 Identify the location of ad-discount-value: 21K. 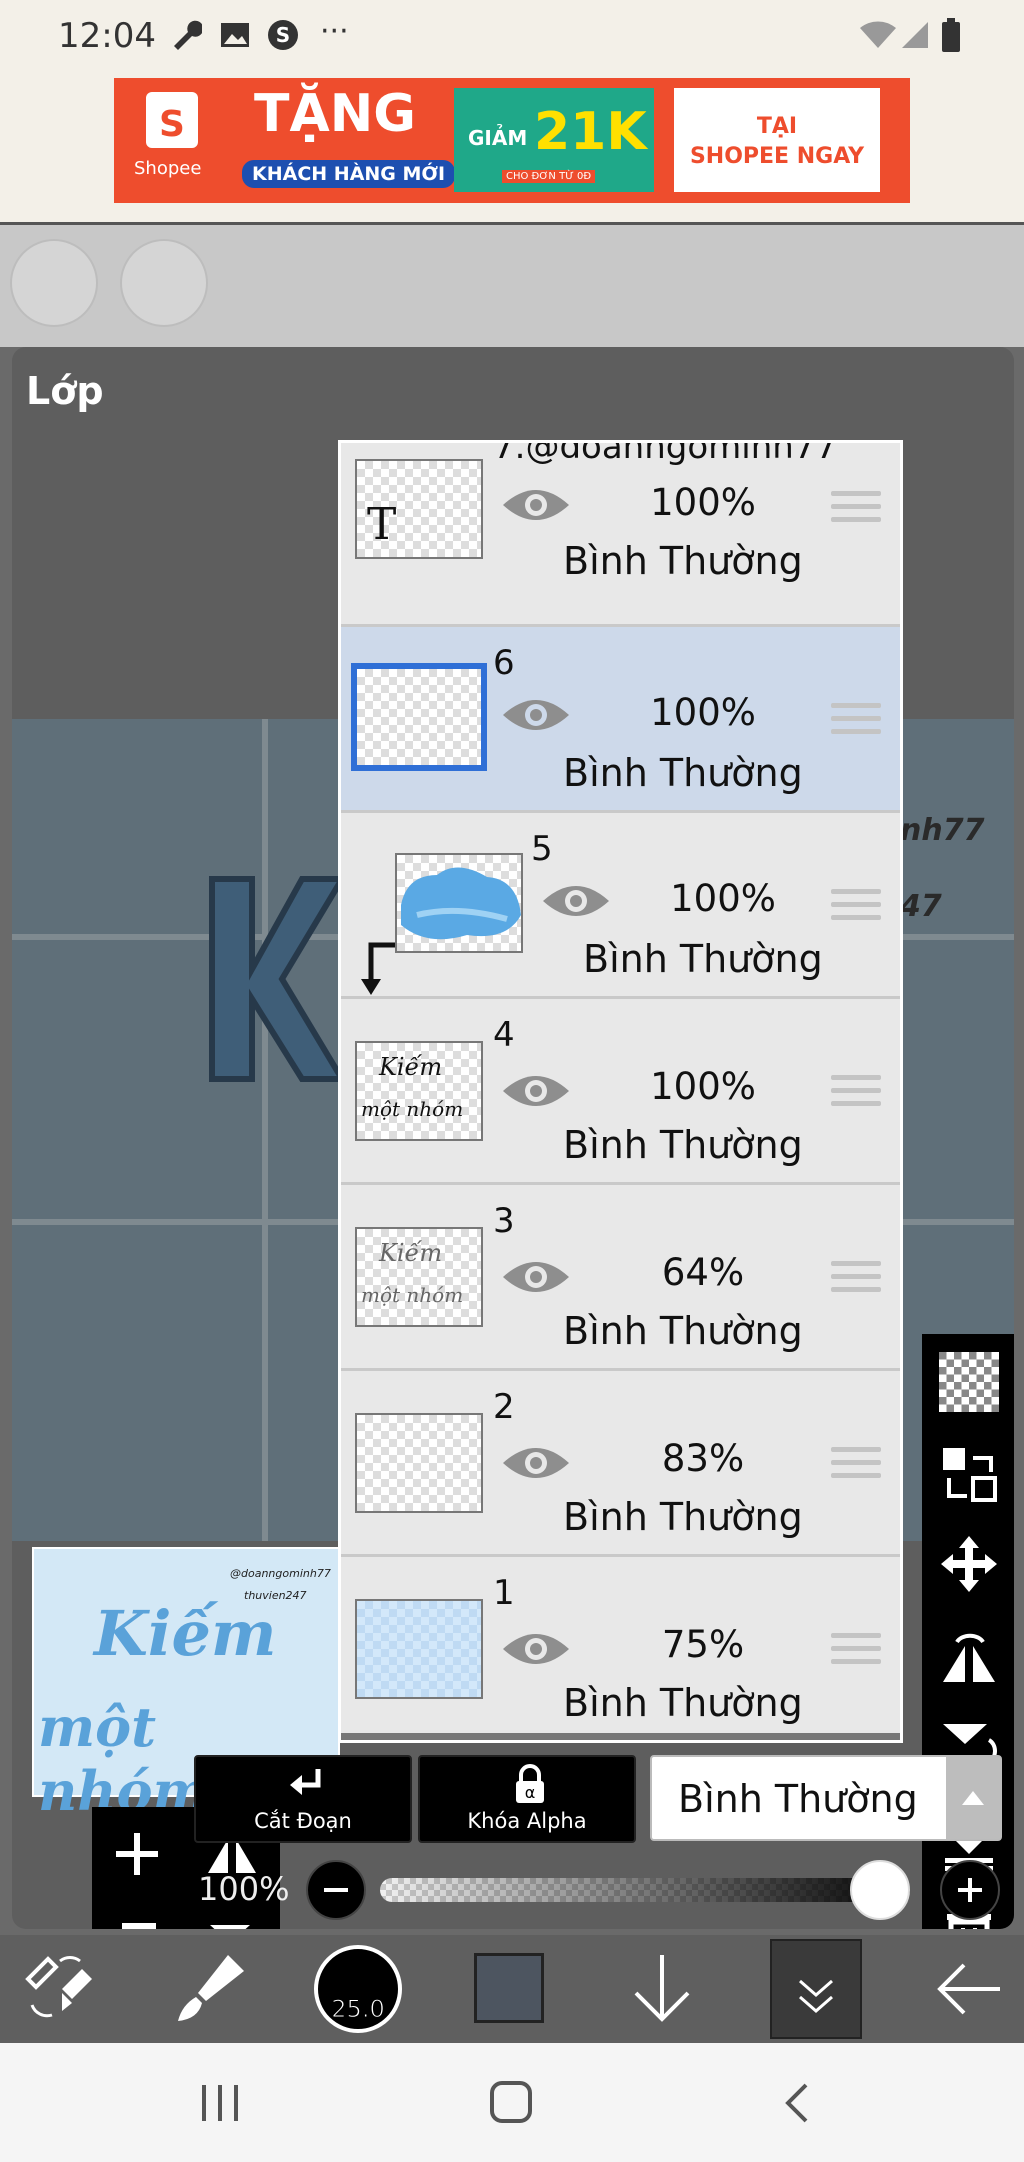
(590, 132).